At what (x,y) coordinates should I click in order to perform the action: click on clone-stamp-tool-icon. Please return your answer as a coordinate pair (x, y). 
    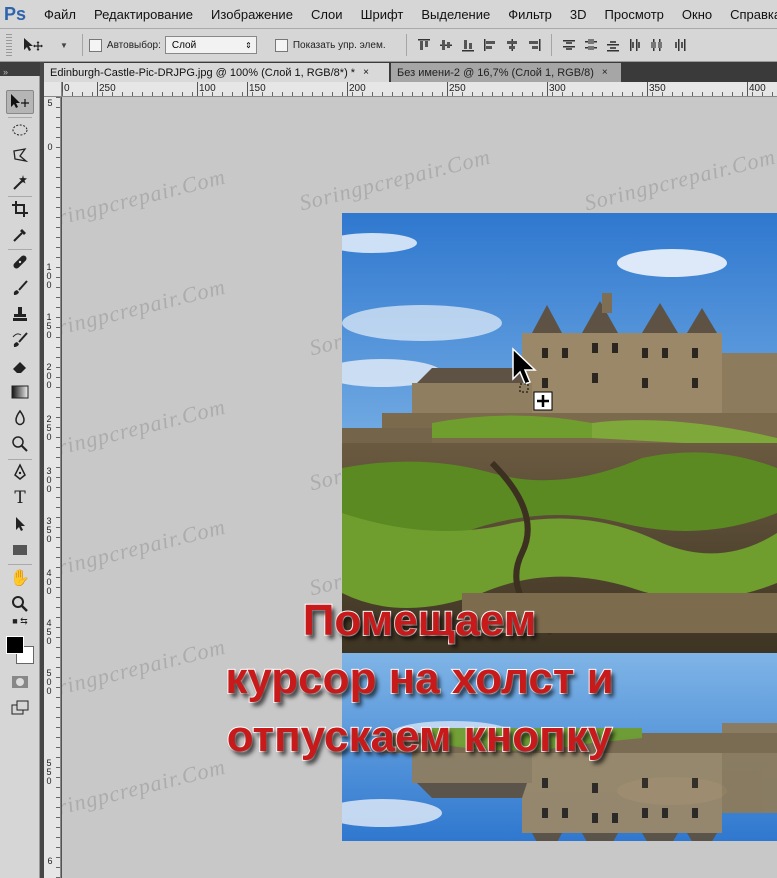
    Looking at the image, I should click on (20, 314).